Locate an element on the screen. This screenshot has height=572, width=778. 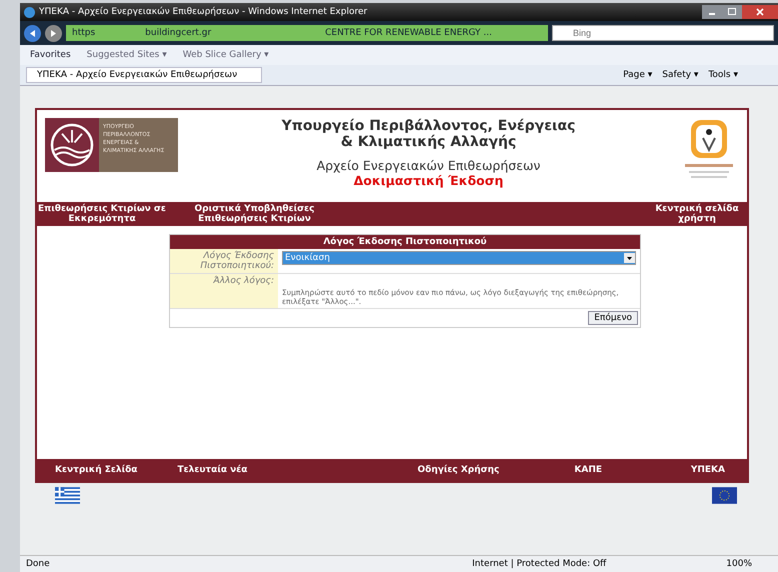
favorites-bar-item: Suggested Sites ▾ is located at coordinates (126, 55).